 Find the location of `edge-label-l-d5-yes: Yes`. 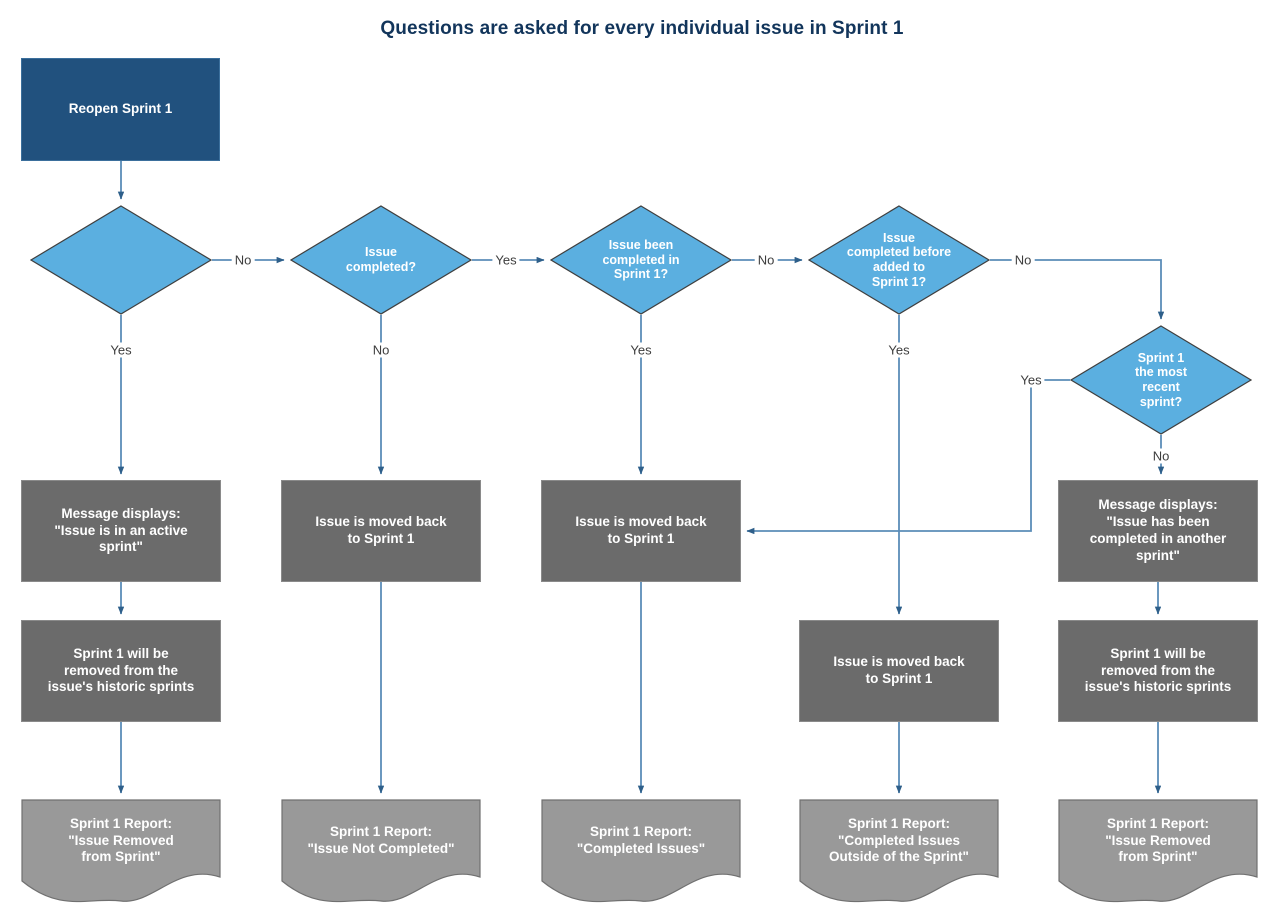

edge-label-l-d5-yes: Yes is located at coordinates (1031, 380).